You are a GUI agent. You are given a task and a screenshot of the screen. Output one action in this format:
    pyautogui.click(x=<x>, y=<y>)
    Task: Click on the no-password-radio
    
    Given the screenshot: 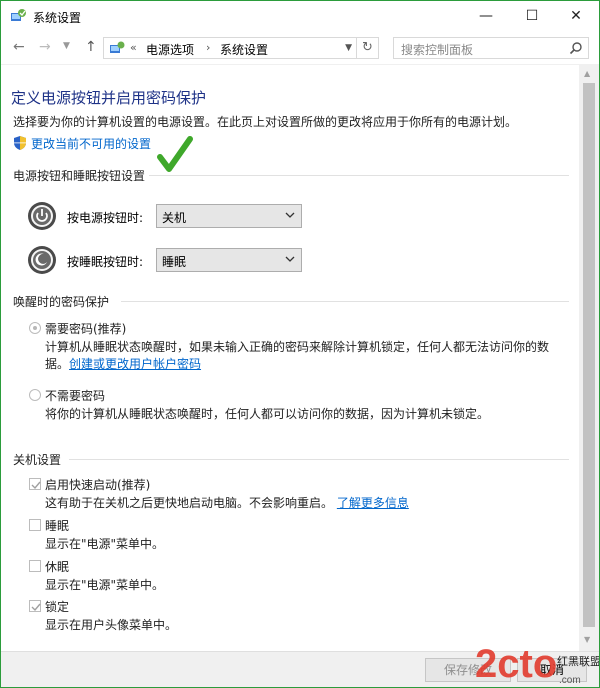 What is the action you would take?
    pyautogui.click(x=35, y=395)
    